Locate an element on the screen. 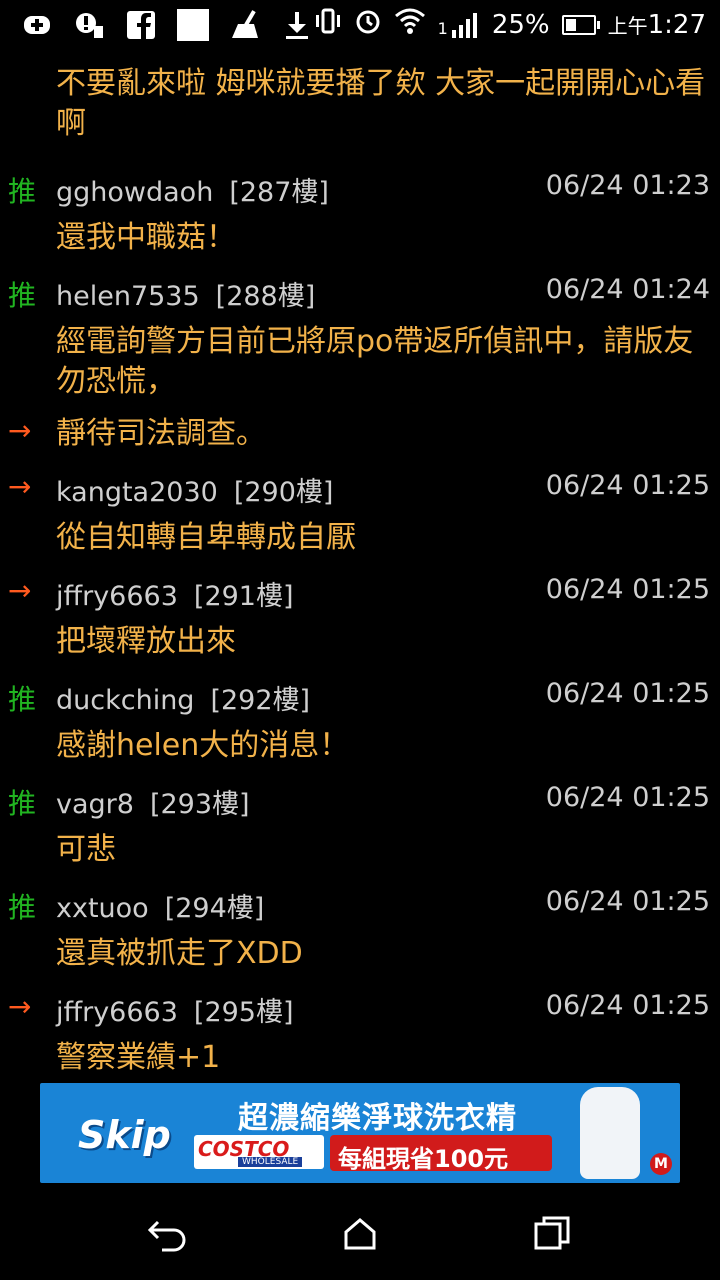 The height and width of the screenshot is (1280, 720). ad-badge: M is located at coordinates (661, 1164).